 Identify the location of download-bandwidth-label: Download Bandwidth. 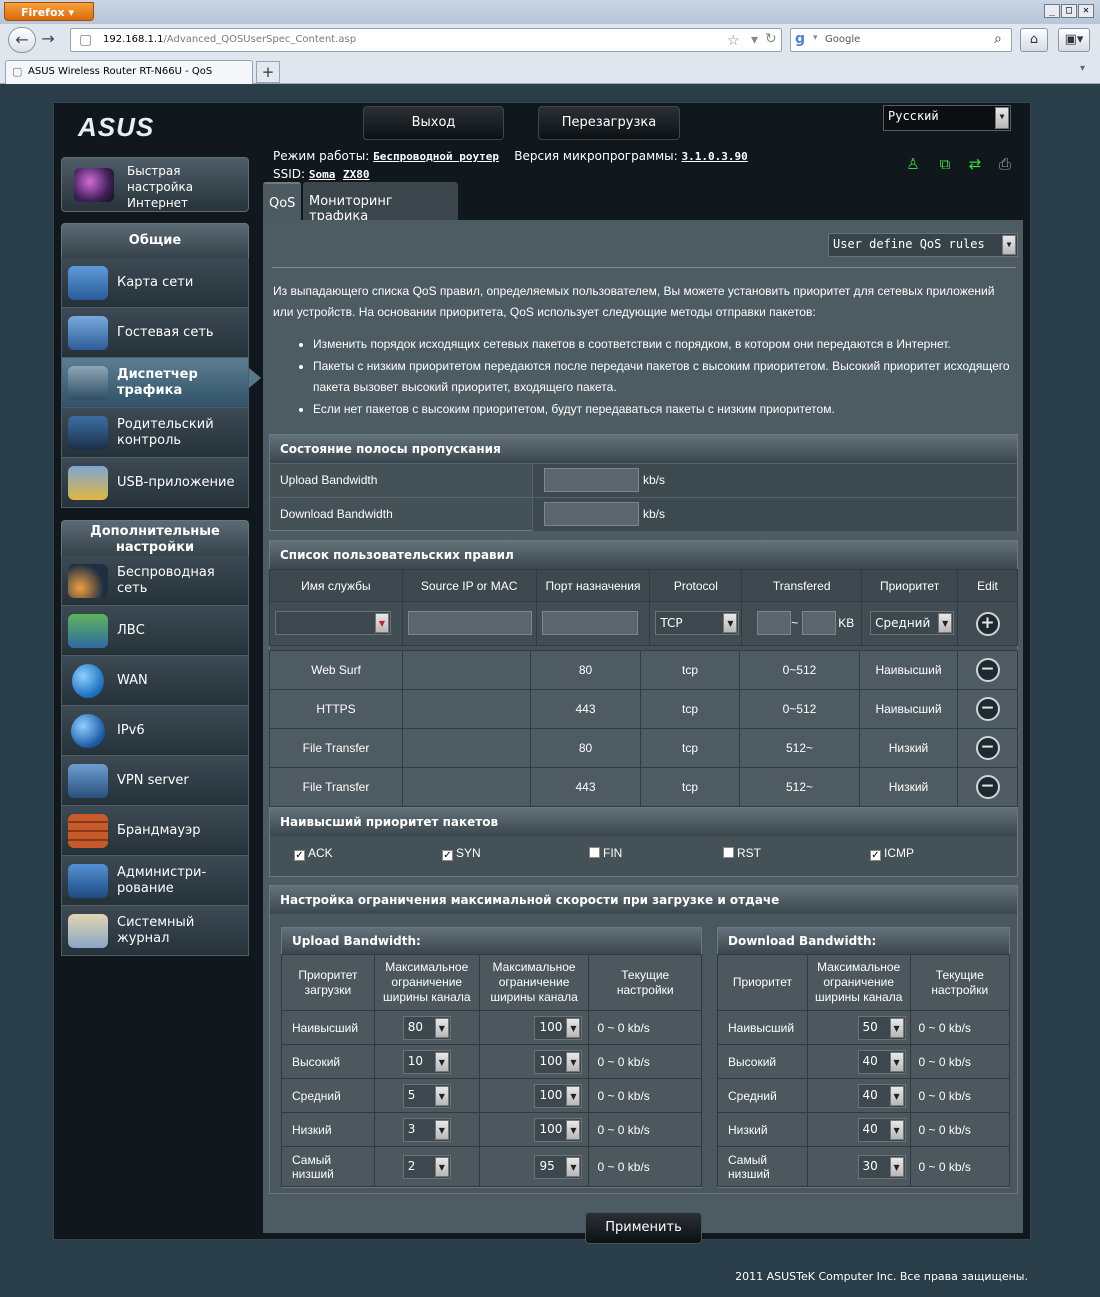
(336, 514).